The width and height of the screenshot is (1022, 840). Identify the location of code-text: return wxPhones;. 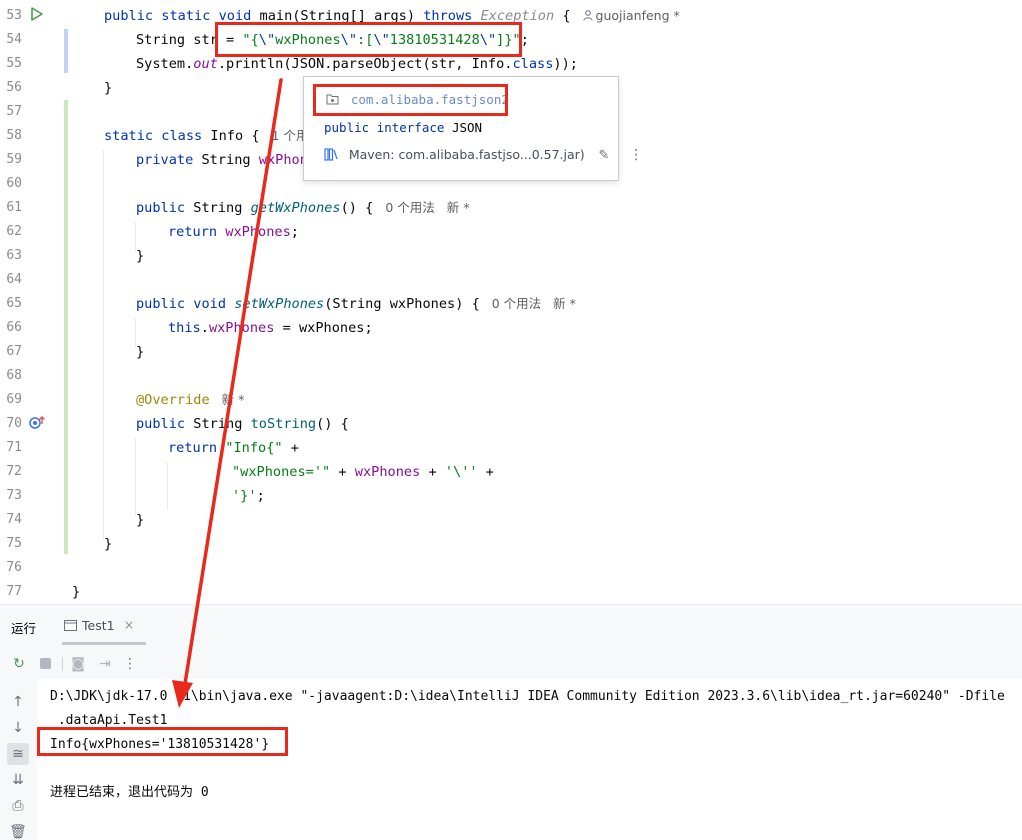
(233, 232).